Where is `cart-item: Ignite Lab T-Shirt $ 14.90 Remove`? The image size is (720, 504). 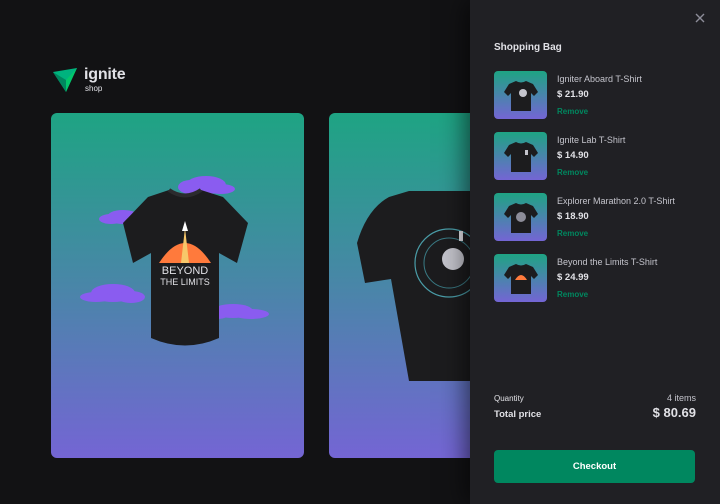 cart-item: Ignite Lab T-Shirt $ 14.90 Remove is located at coordinates (599, 158).